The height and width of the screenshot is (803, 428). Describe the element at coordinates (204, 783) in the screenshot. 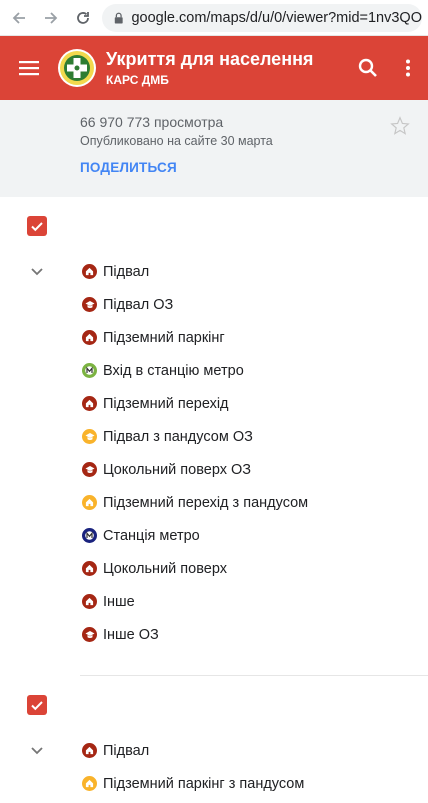

I see `legend-item-label: Підземний паркінг з пандусом` at that location.